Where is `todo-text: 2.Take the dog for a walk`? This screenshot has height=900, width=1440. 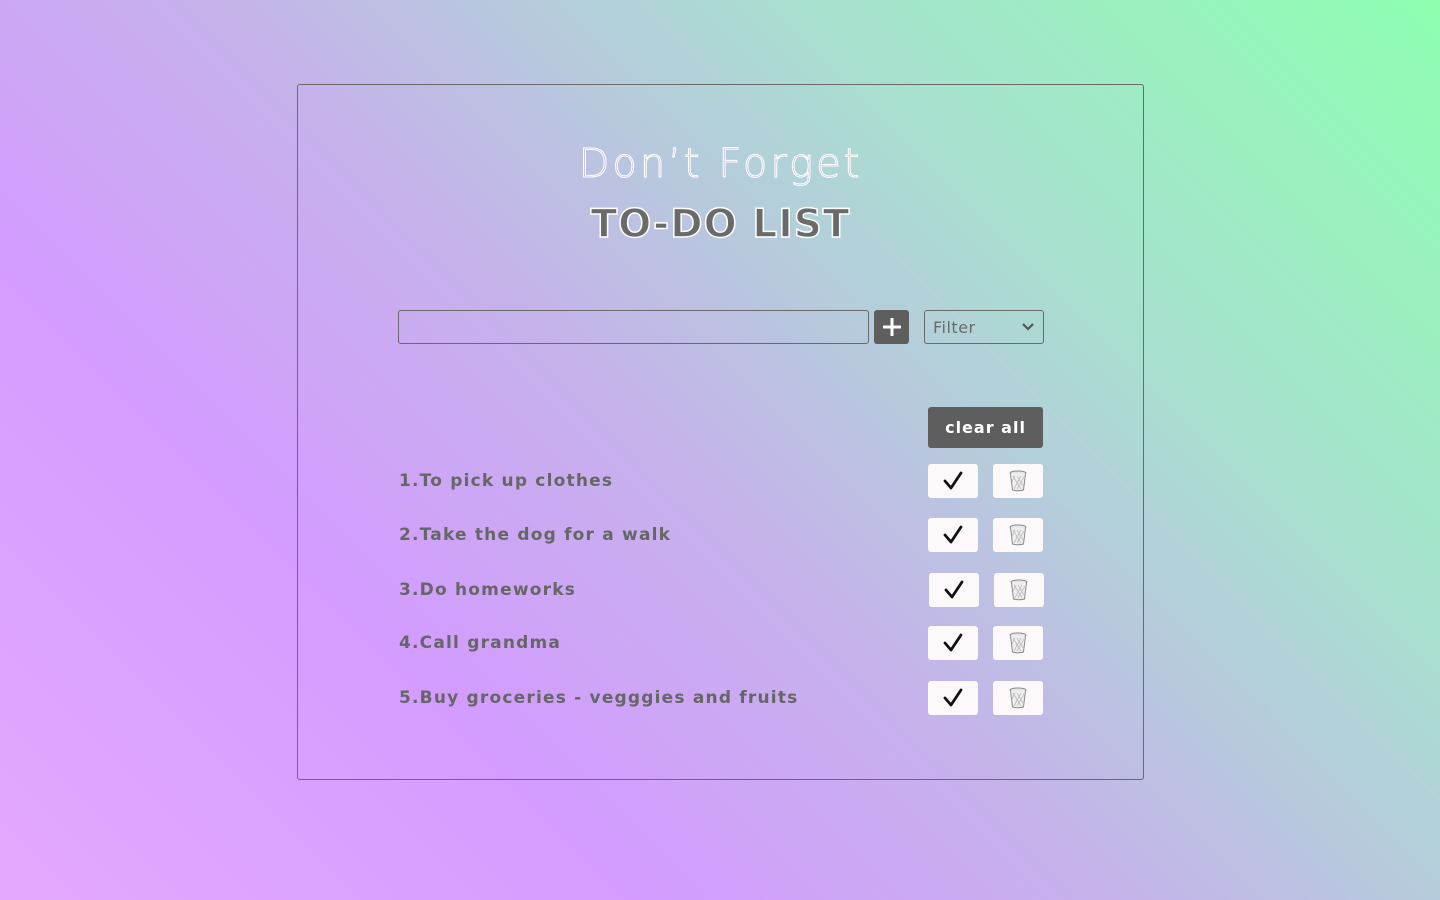 todo-text: 2.Take the dog for a walk is located at coordinates (535, 535).